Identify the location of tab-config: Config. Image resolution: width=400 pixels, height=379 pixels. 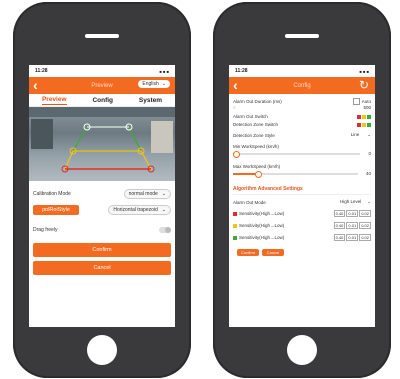
(102, 100).